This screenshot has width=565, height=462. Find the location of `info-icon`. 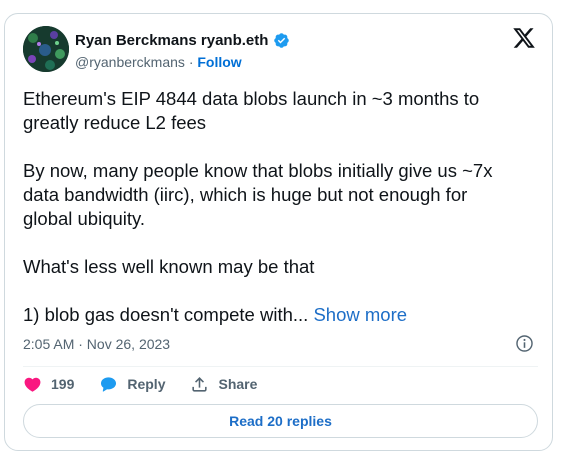

info-icon is located at coordinates (524, 343).